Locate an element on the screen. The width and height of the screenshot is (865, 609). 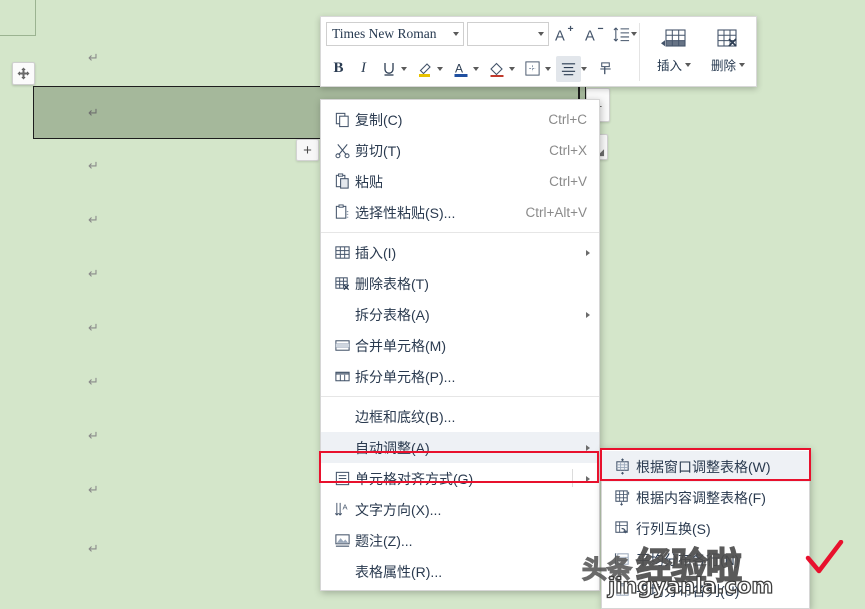
italic-button: I is located at coordinates (363, 69).